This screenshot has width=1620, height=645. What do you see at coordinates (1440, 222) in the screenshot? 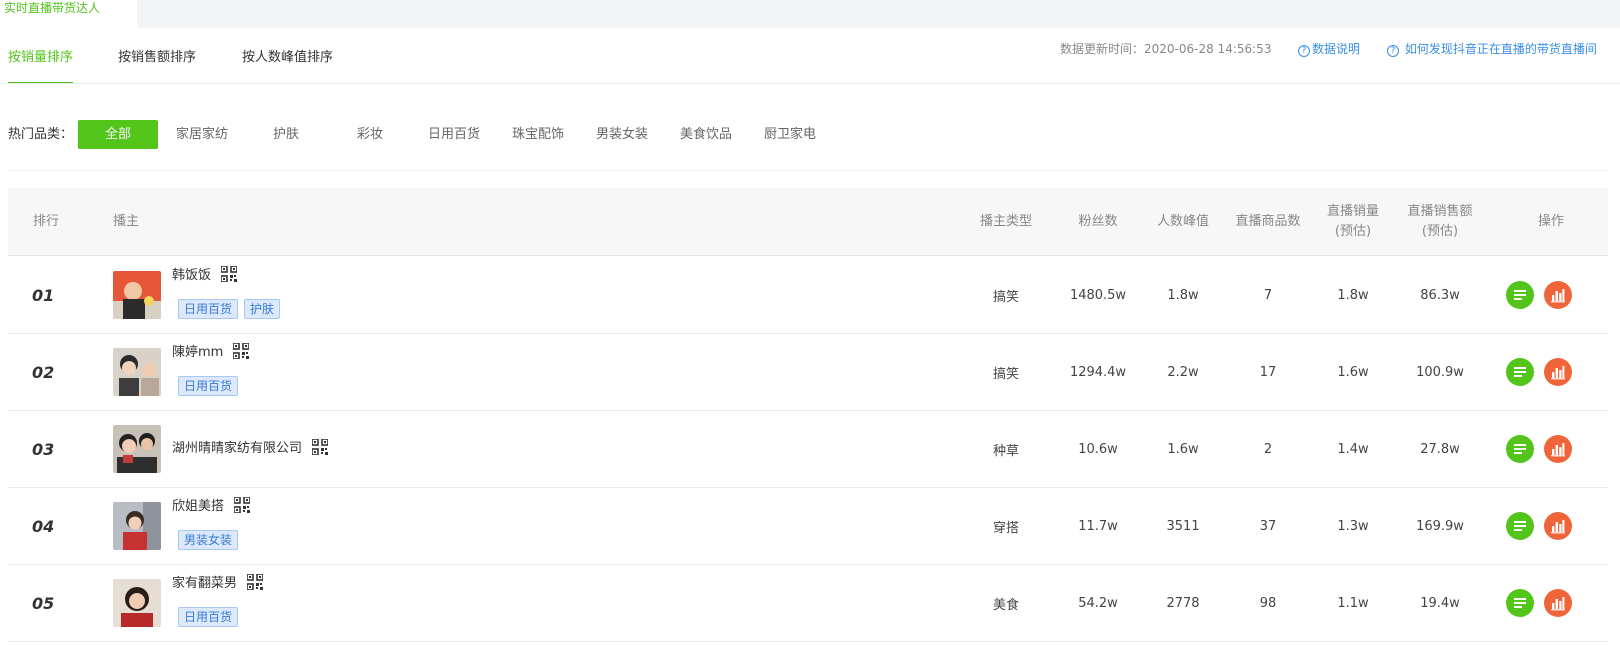
I see `header-sales-amount: 直播销售额 (预估)` at bounding box center [1440, 222].